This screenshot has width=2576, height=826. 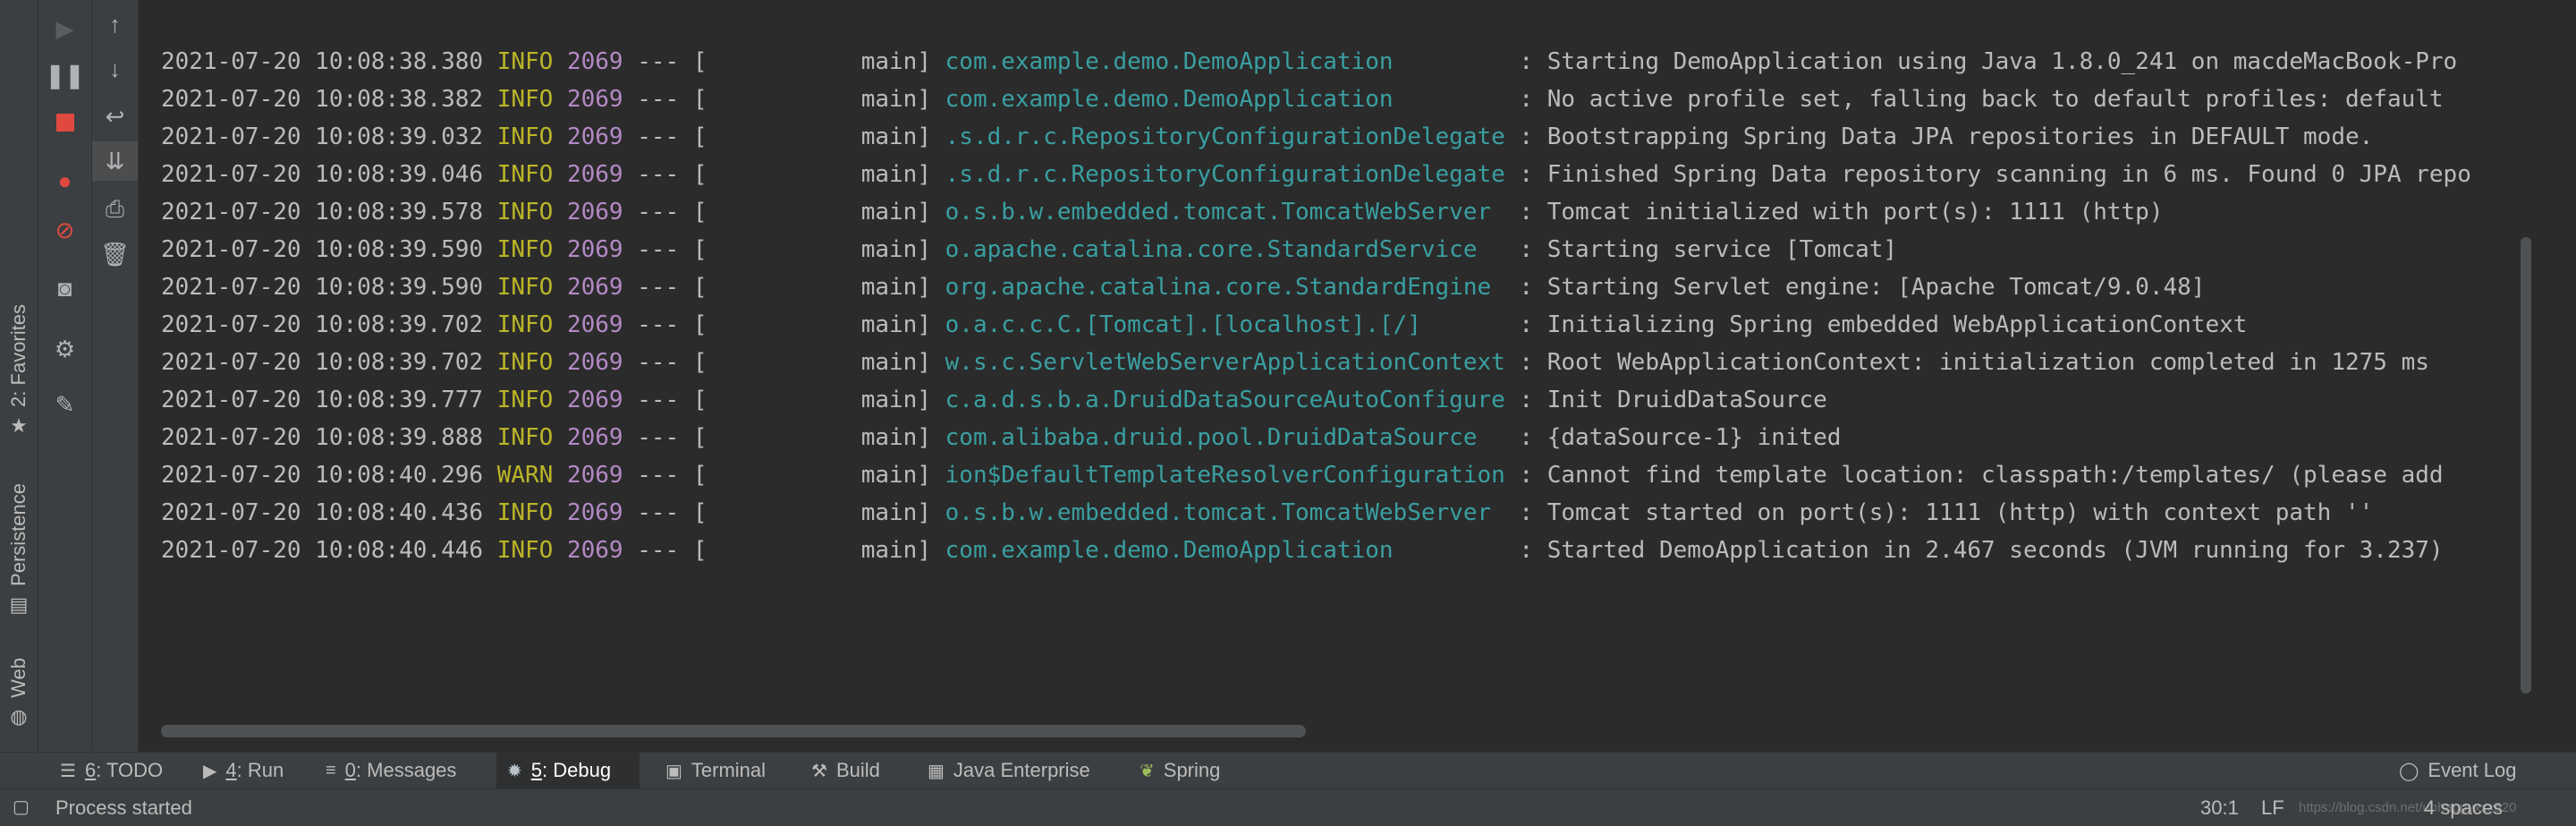 I want to click on tab-build: ⚒ Build, so click(x=846, y=770).